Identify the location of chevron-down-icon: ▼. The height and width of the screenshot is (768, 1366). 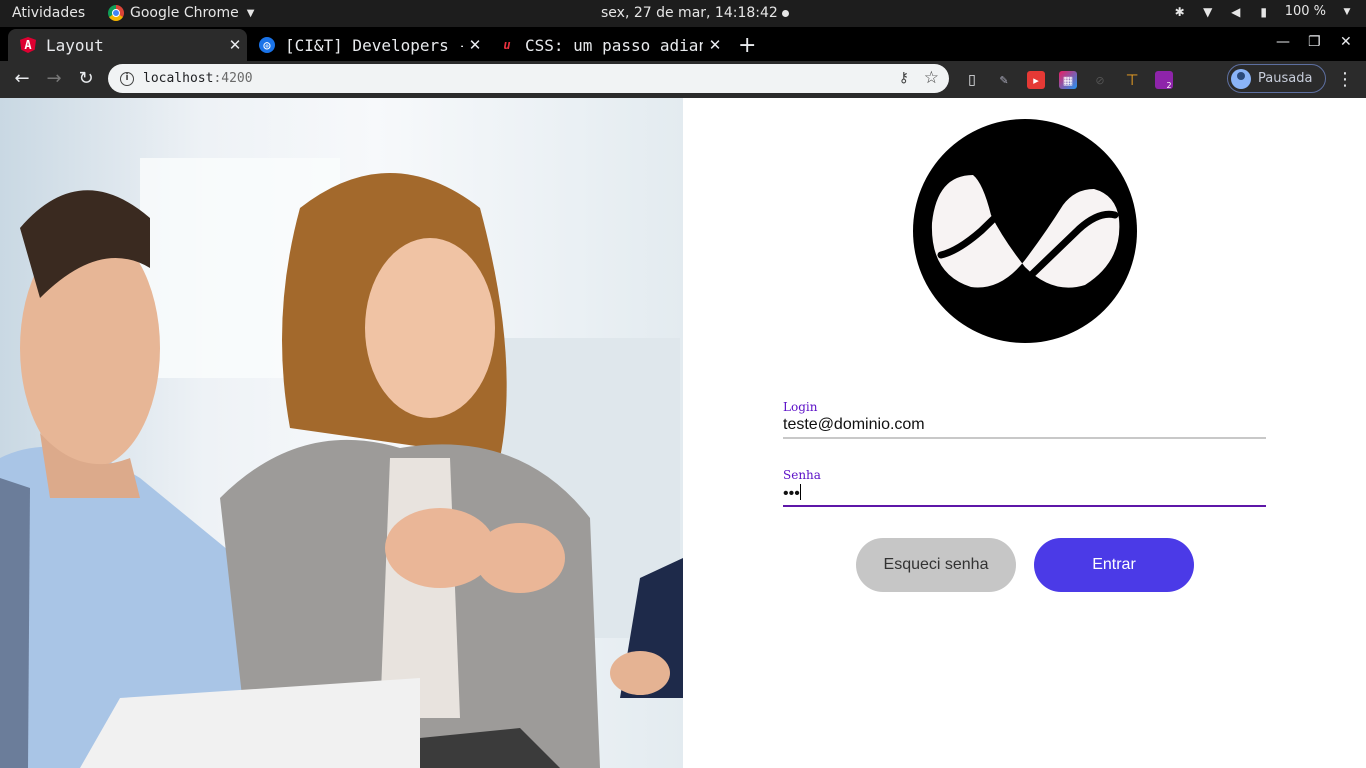
(250, 13).